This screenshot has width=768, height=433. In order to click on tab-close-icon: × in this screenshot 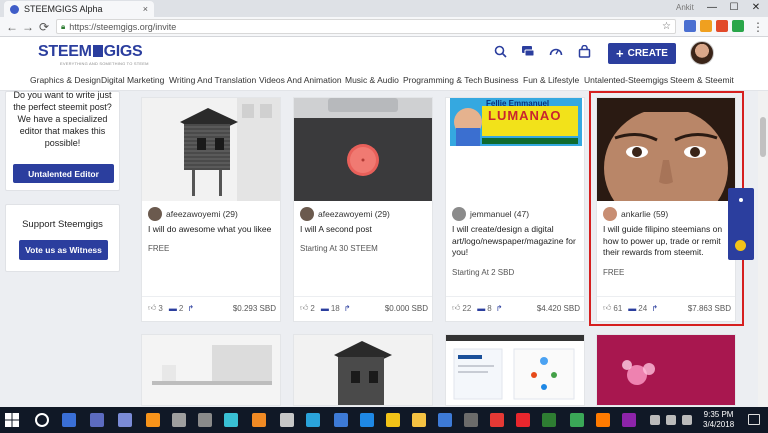, I will do `click(145, 9)`.